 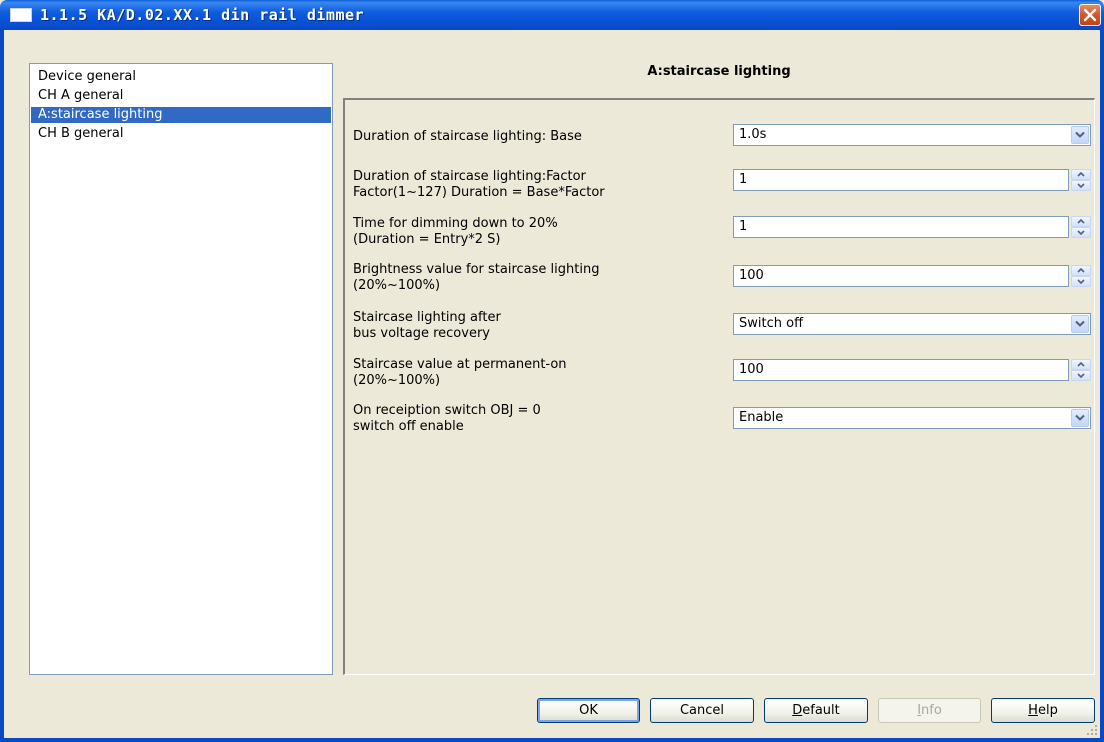 What do you see at coordinates (552, 15) in the screenshot?
I see `title-bar: 1.1.5 KA/D.02.XX.1 din rail dimmer` at bounding box center [552, 15].